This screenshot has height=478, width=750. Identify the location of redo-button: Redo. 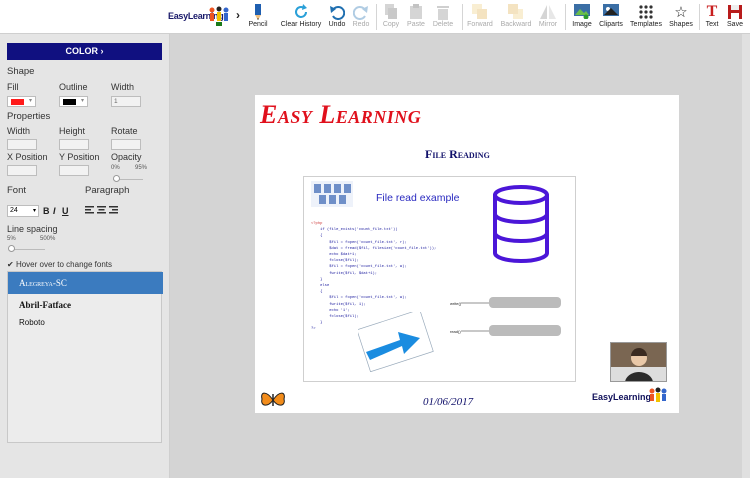
(361, 17).